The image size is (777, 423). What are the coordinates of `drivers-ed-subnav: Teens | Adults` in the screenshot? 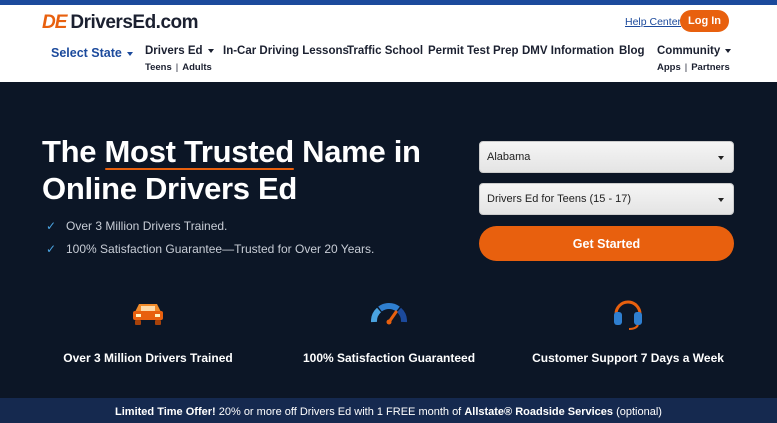 It's located at (178, 67).